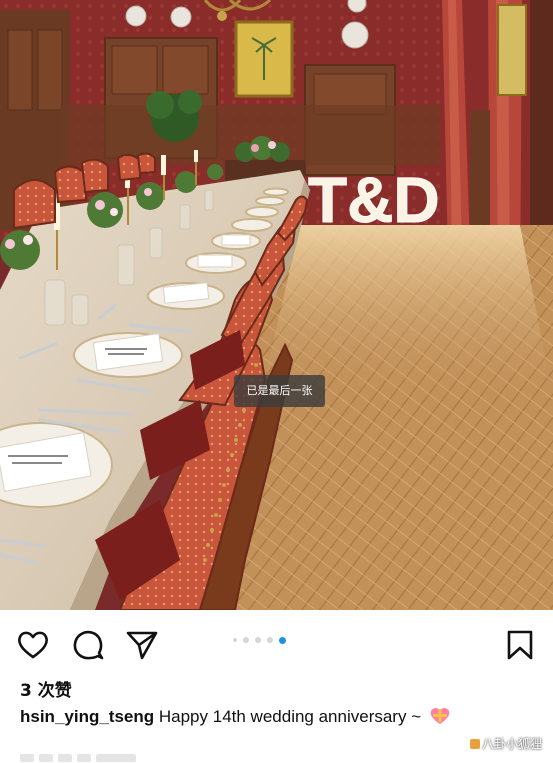 The image size is (553, 763). What do you see at coordinates (440, 716) in the screenshot?
I see `heart-gift-emoji-icon` at bounding box center [440, 716].